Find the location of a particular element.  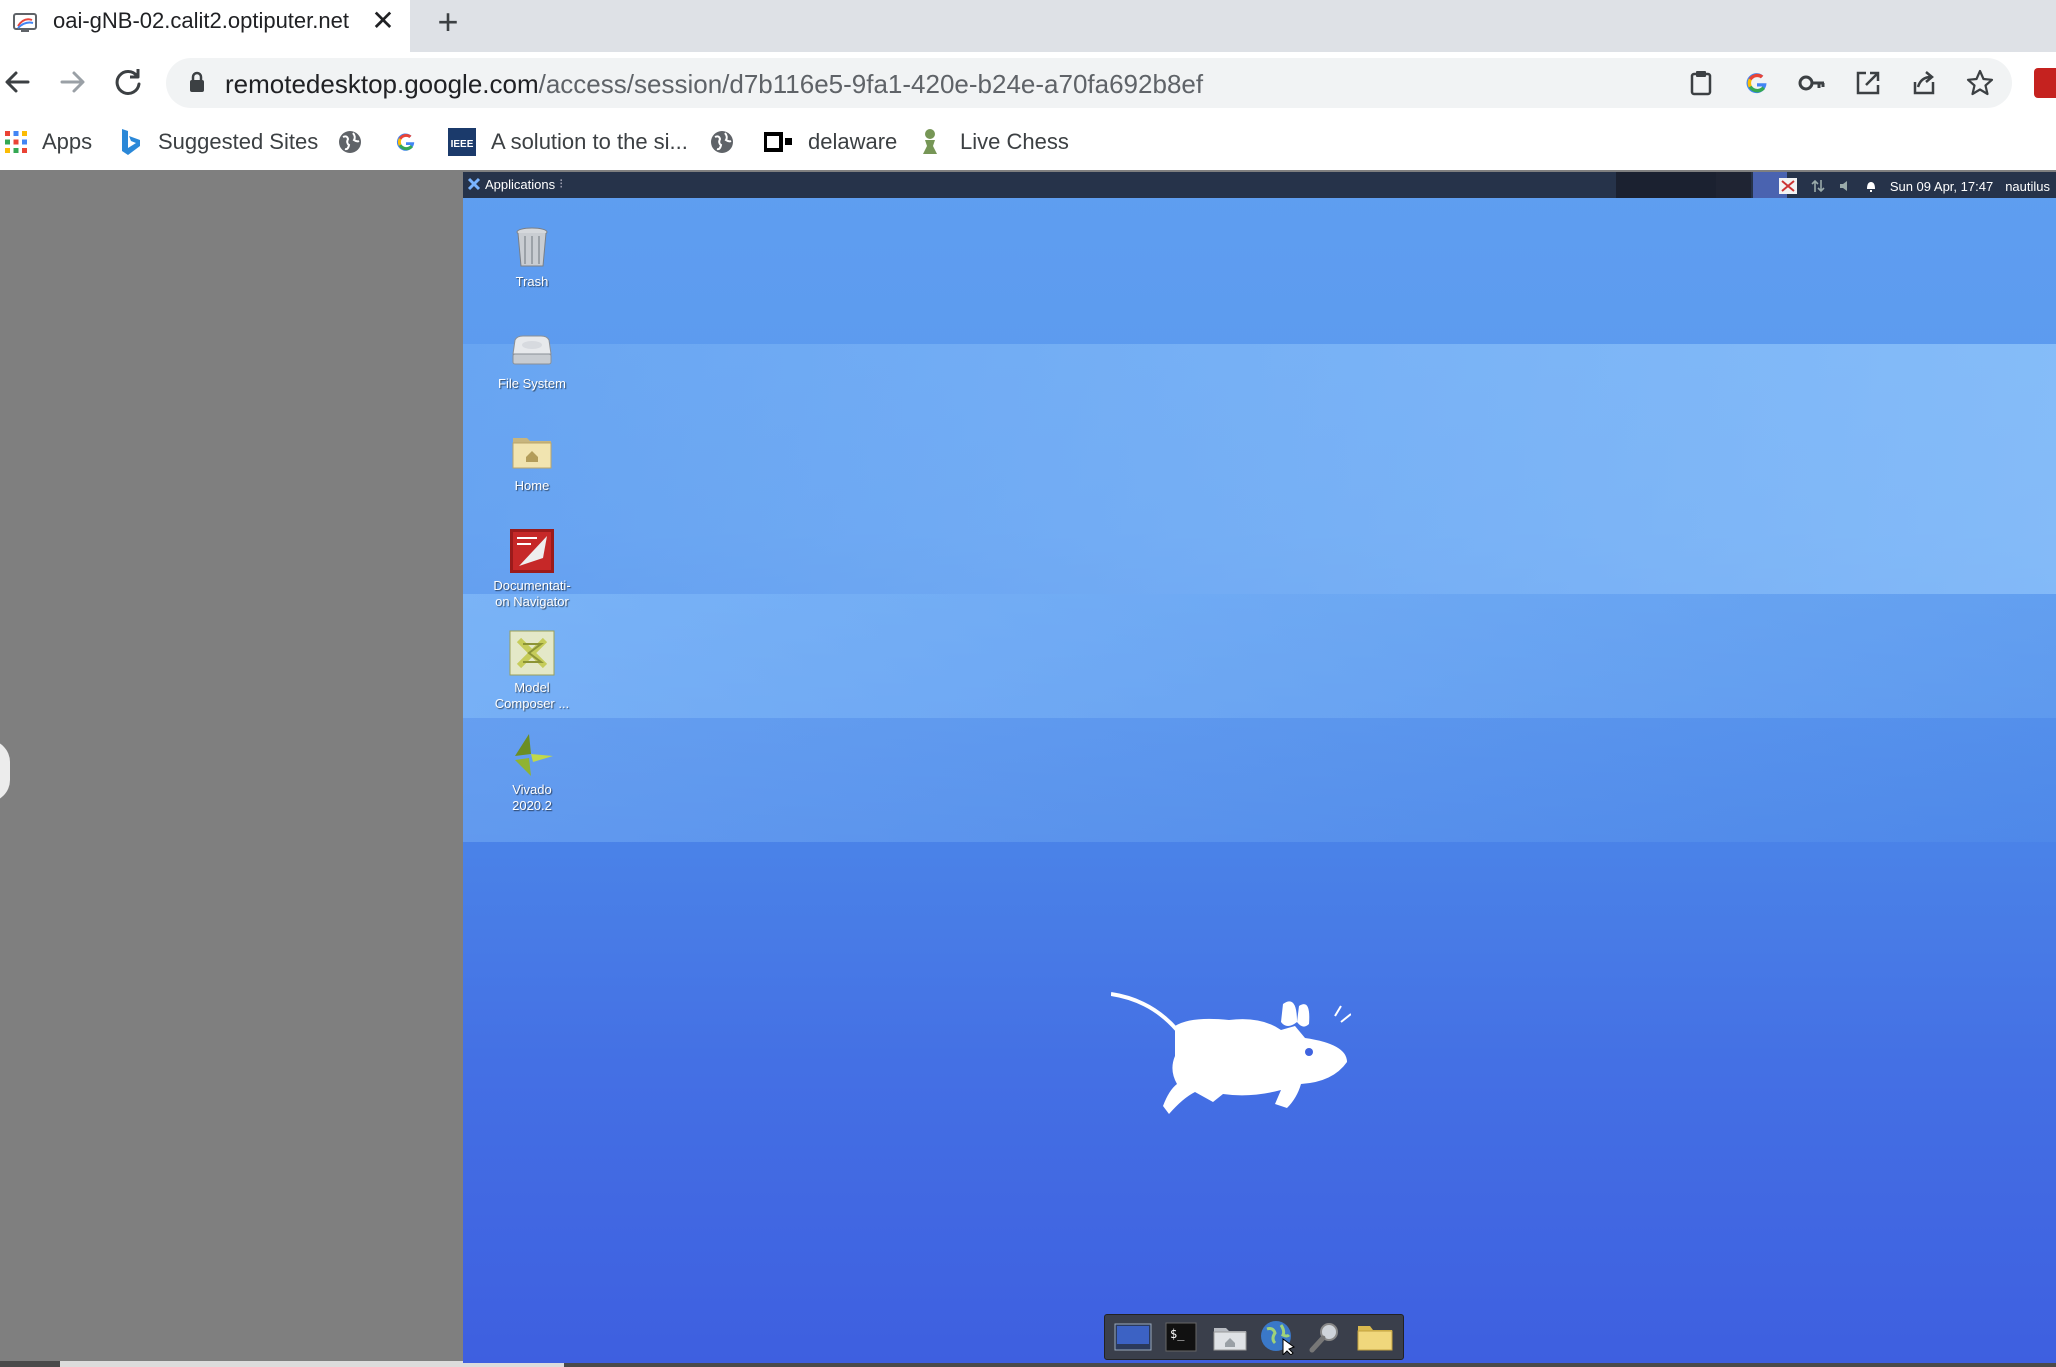

key-icon is located at coordinates (1812, 83).